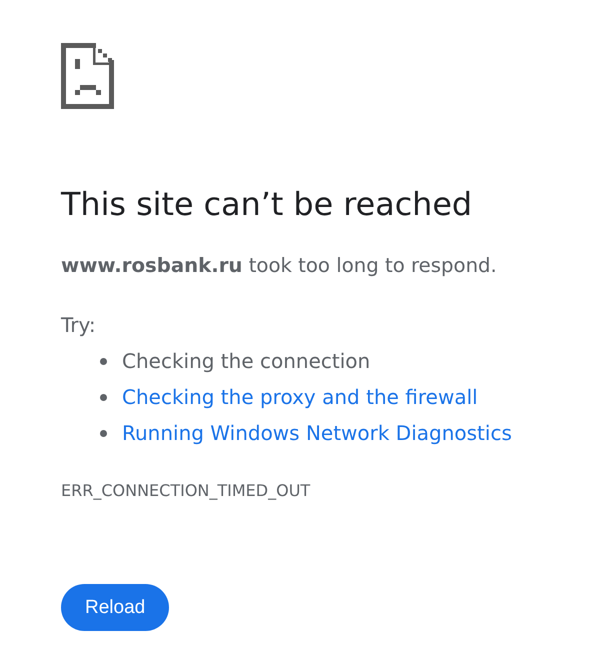 This screenshot has width=610, height=661. What do you see at coordinates (87, 76) in the screenshot?
I see `sad-page-icon` at bounding box center [87, 76].